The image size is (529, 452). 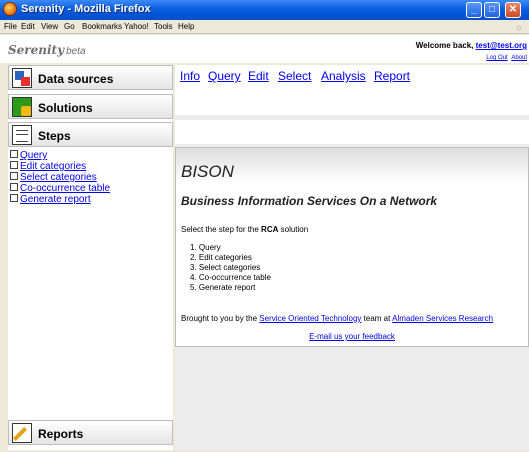 What do you see at coordinates (245, 229) in the screenshot?
I see `intro-text: Select the step for the RCA solution` at bounding box center [245, 229].